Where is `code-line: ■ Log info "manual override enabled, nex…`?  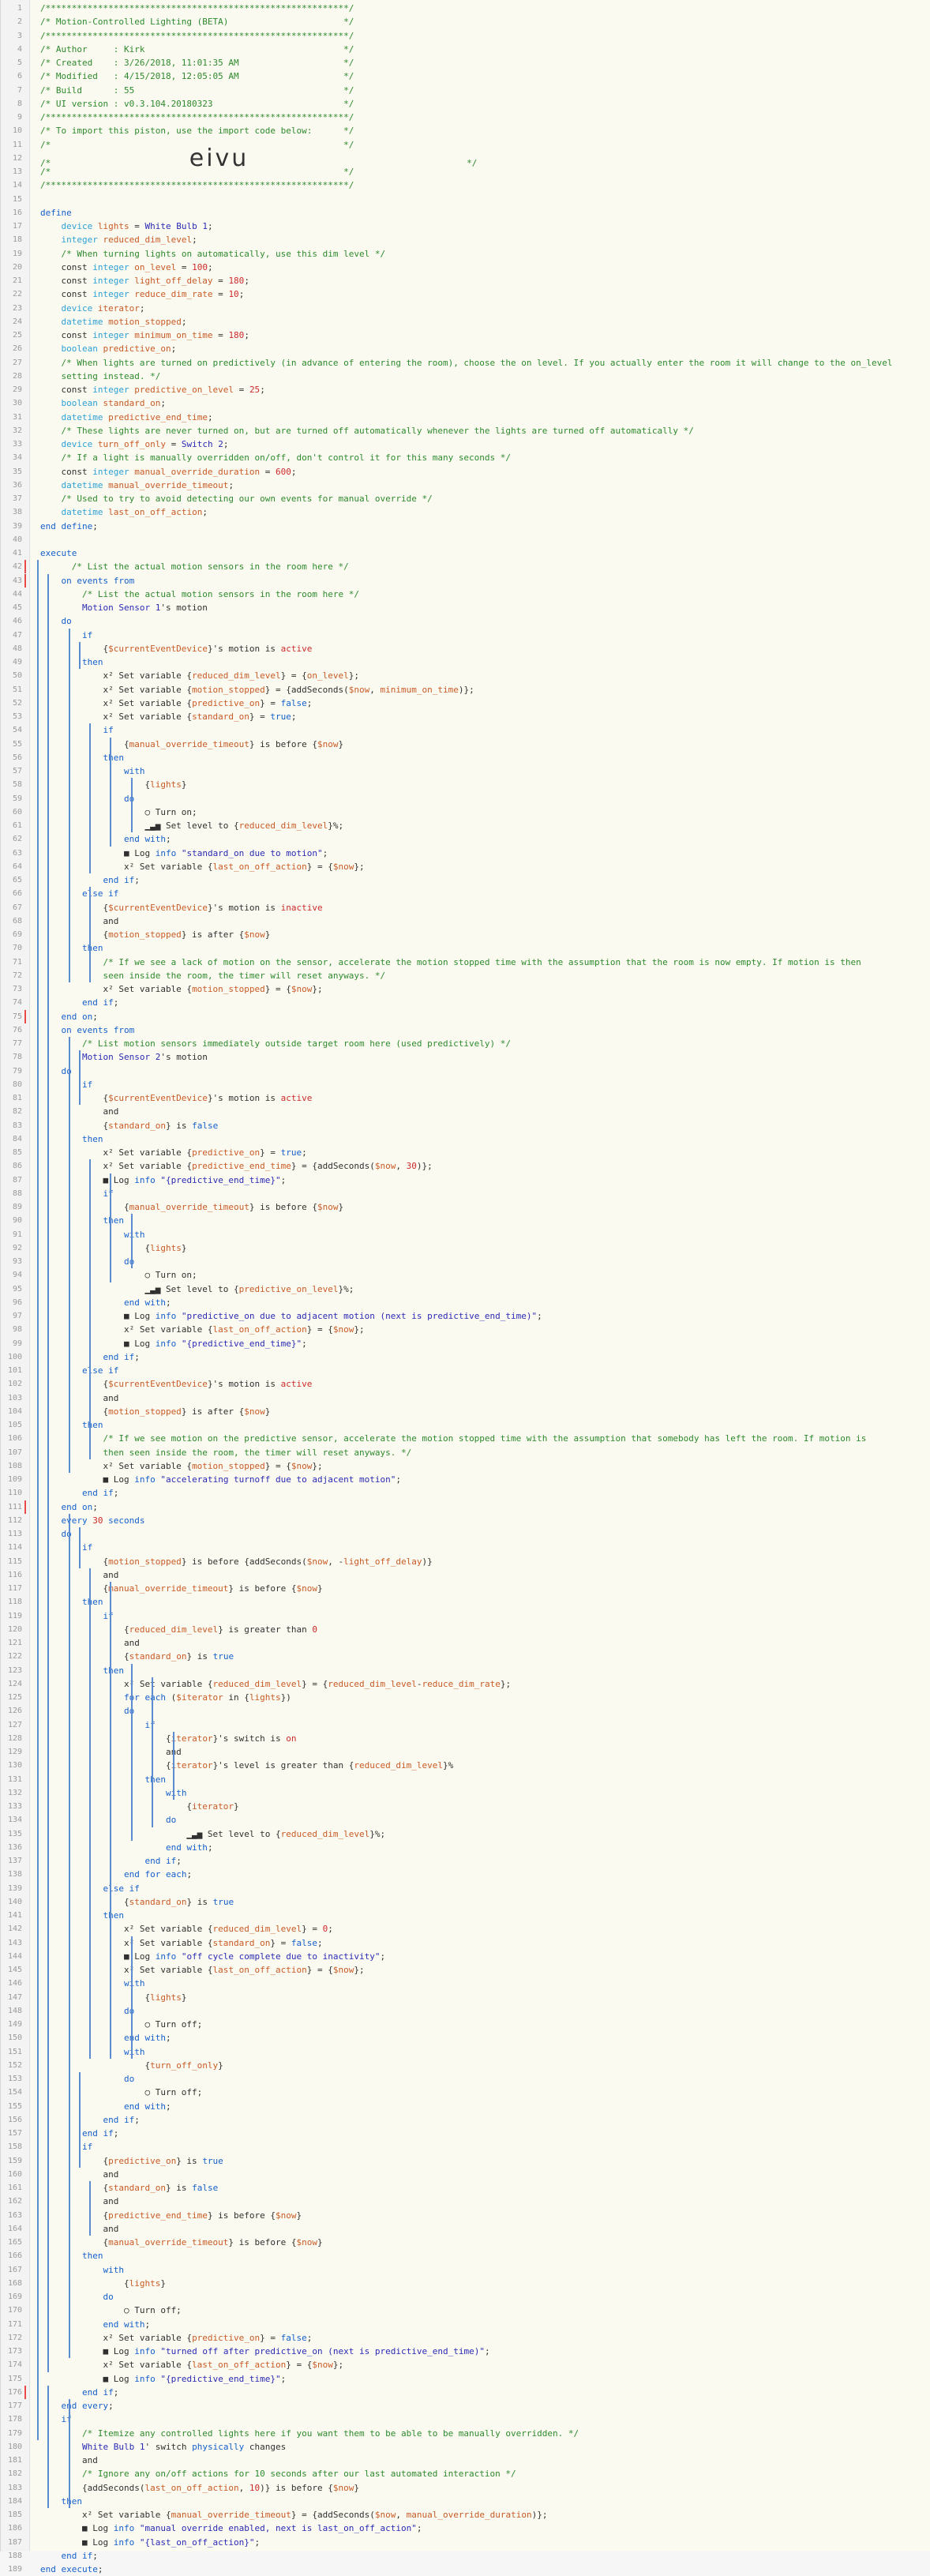 code-line: ■ Log info "manual override enabled, nex… is located at coordinates (473, 2528).